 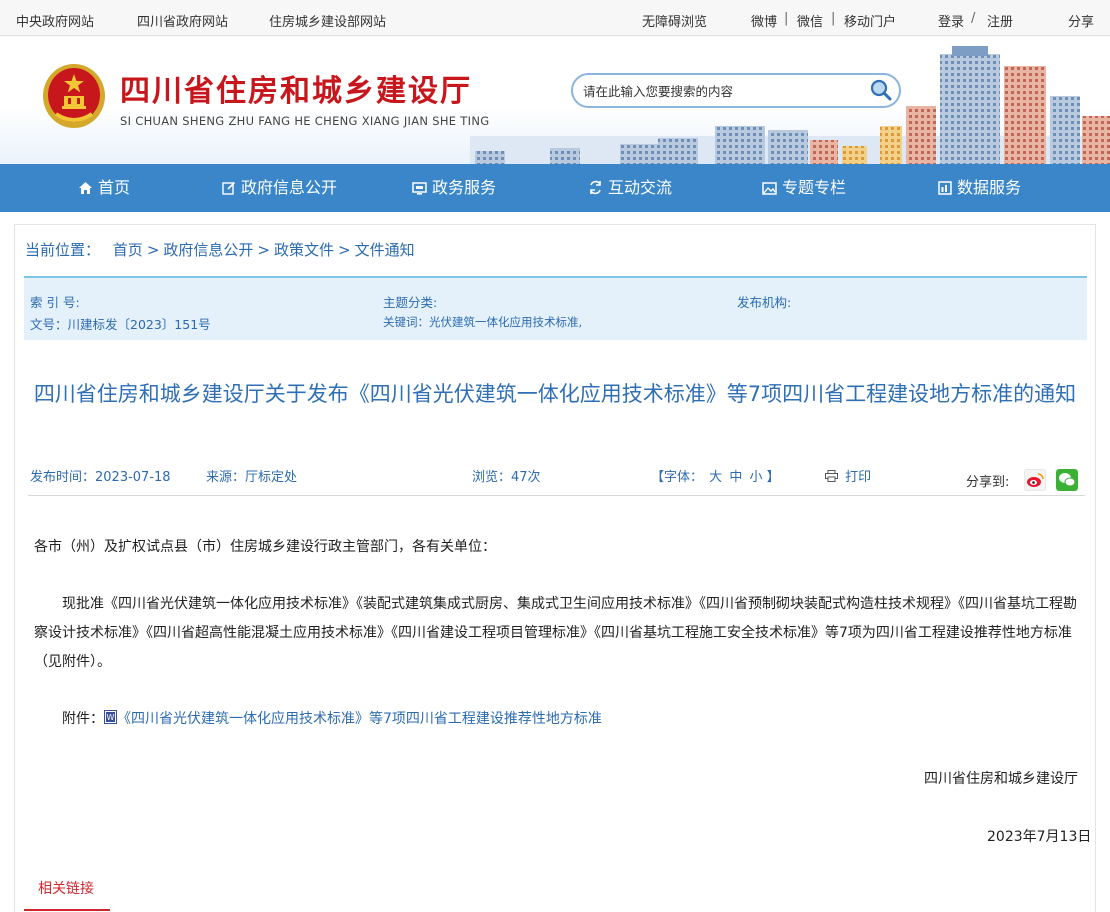 I want to click on search-box, so click(x=736, y=90).